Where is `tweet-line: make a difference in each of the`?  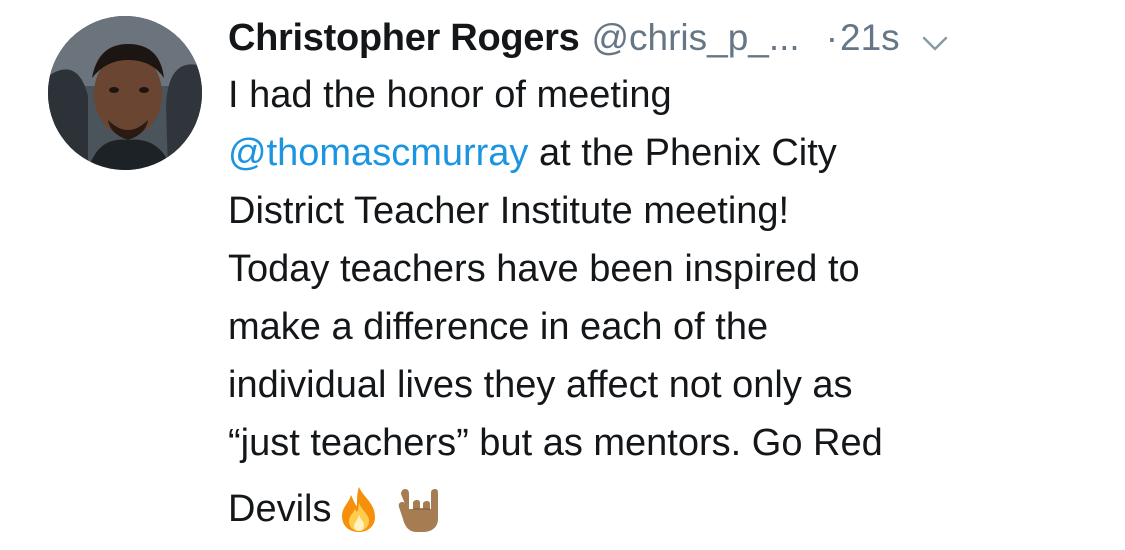
tweet-line: make a difference in each of the is located at coordinates (498, 327).